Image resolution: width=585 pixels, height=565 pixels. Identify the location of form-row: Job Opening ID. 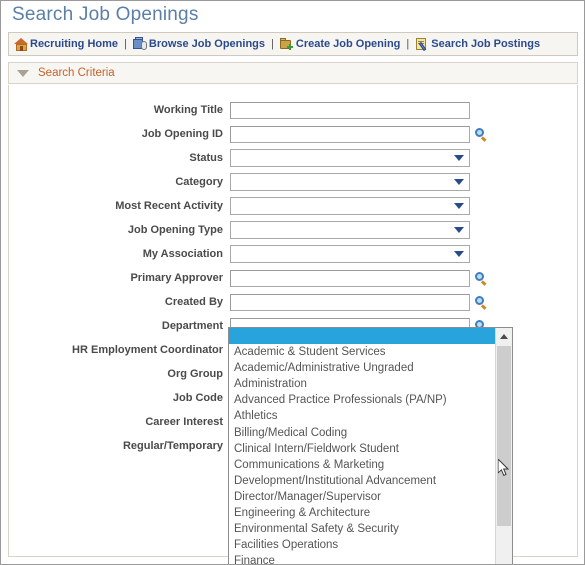
(293, 134).